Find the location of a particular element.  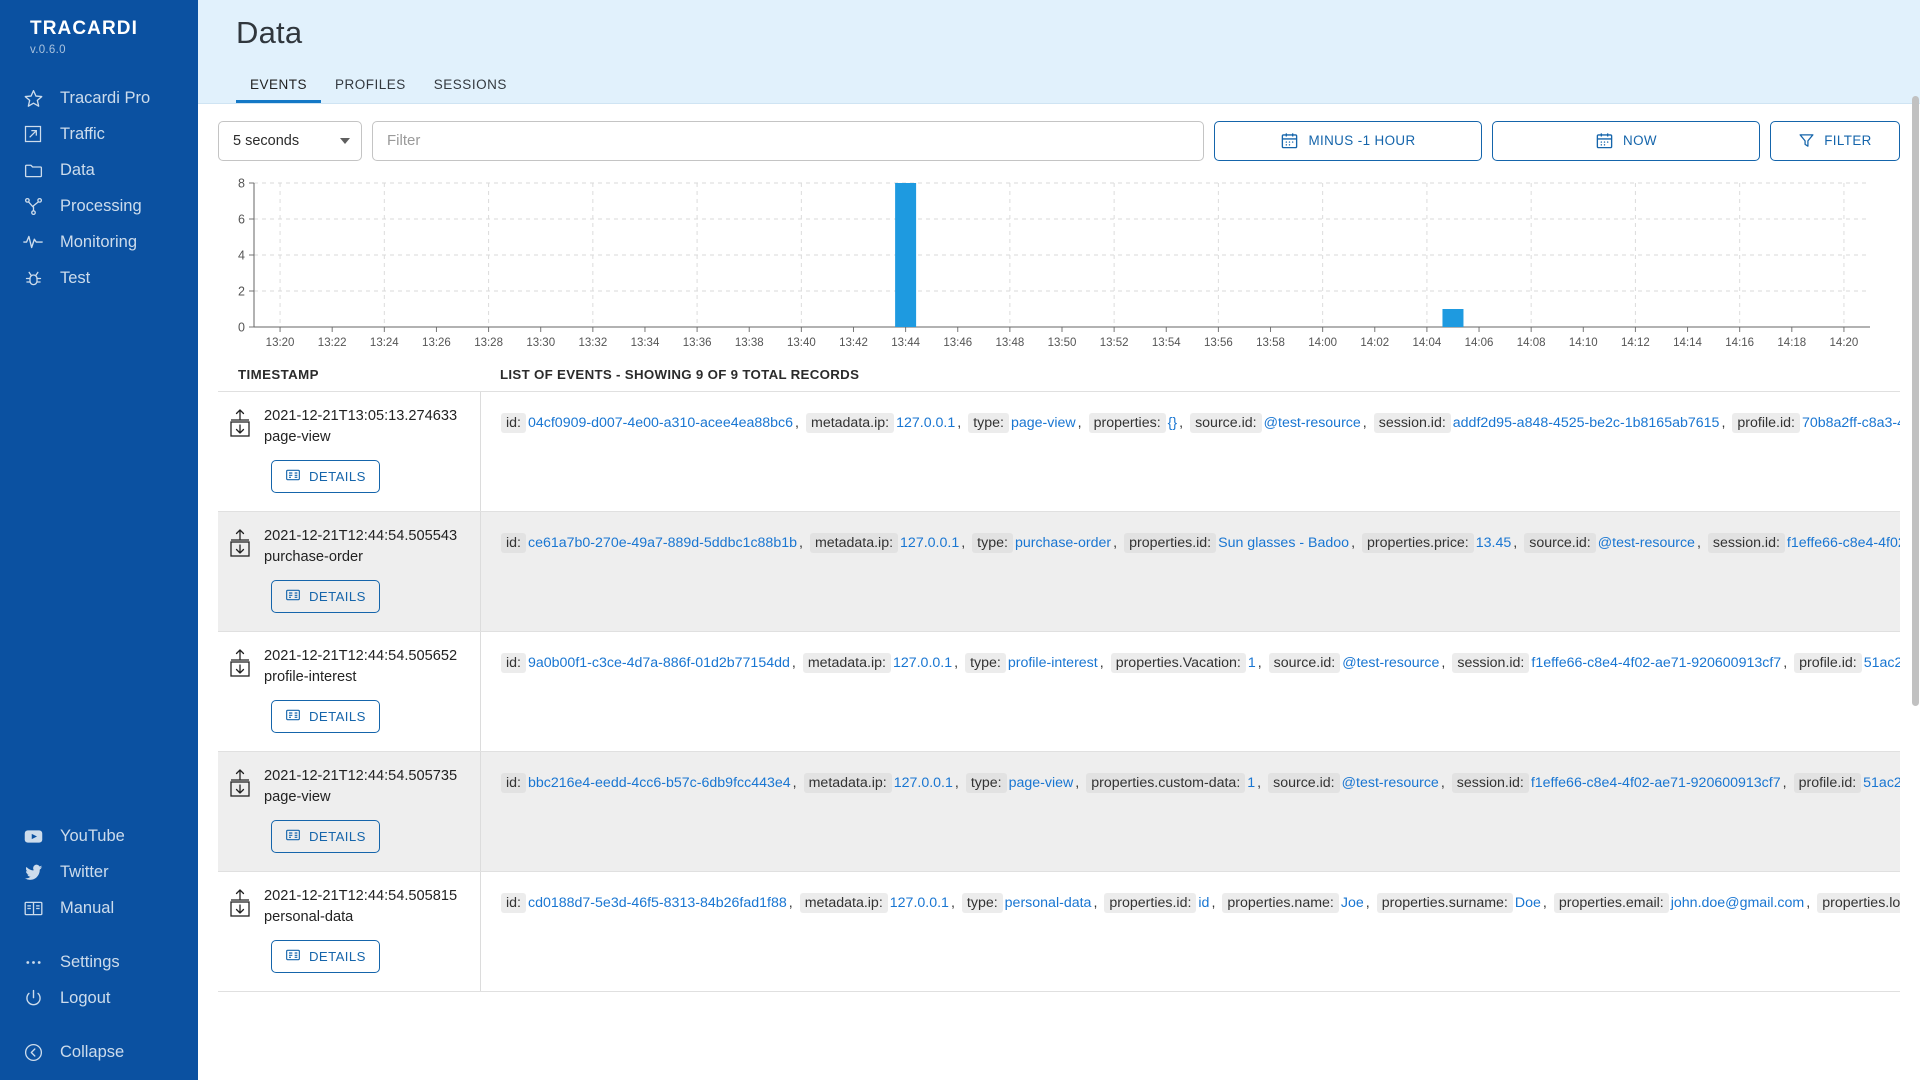

field-value: Joe is located at coordinates (1352, 903).